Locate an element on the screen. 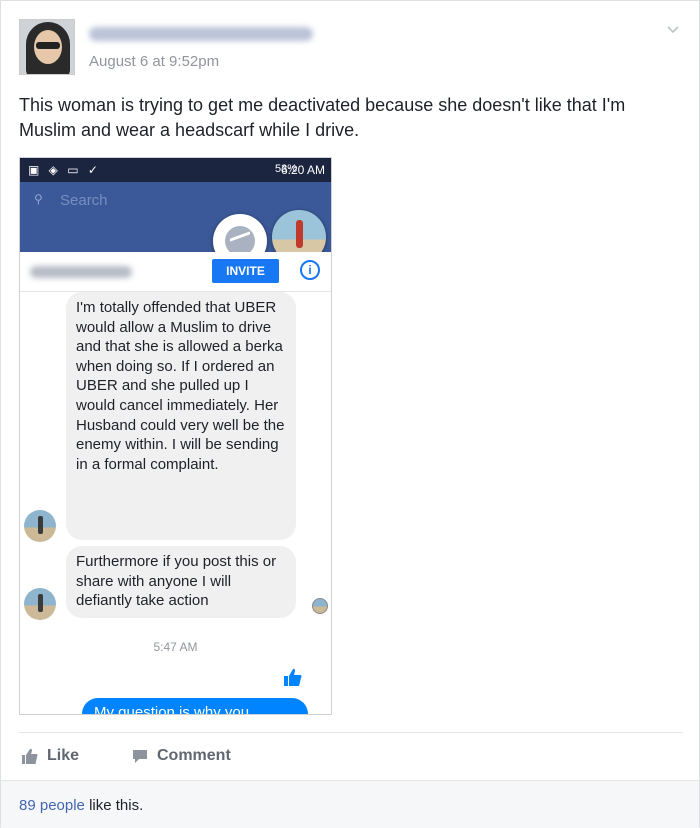 This screenshot has height=828, width=700. message-time: 5:47 AM is located at coordinates (175, 647).